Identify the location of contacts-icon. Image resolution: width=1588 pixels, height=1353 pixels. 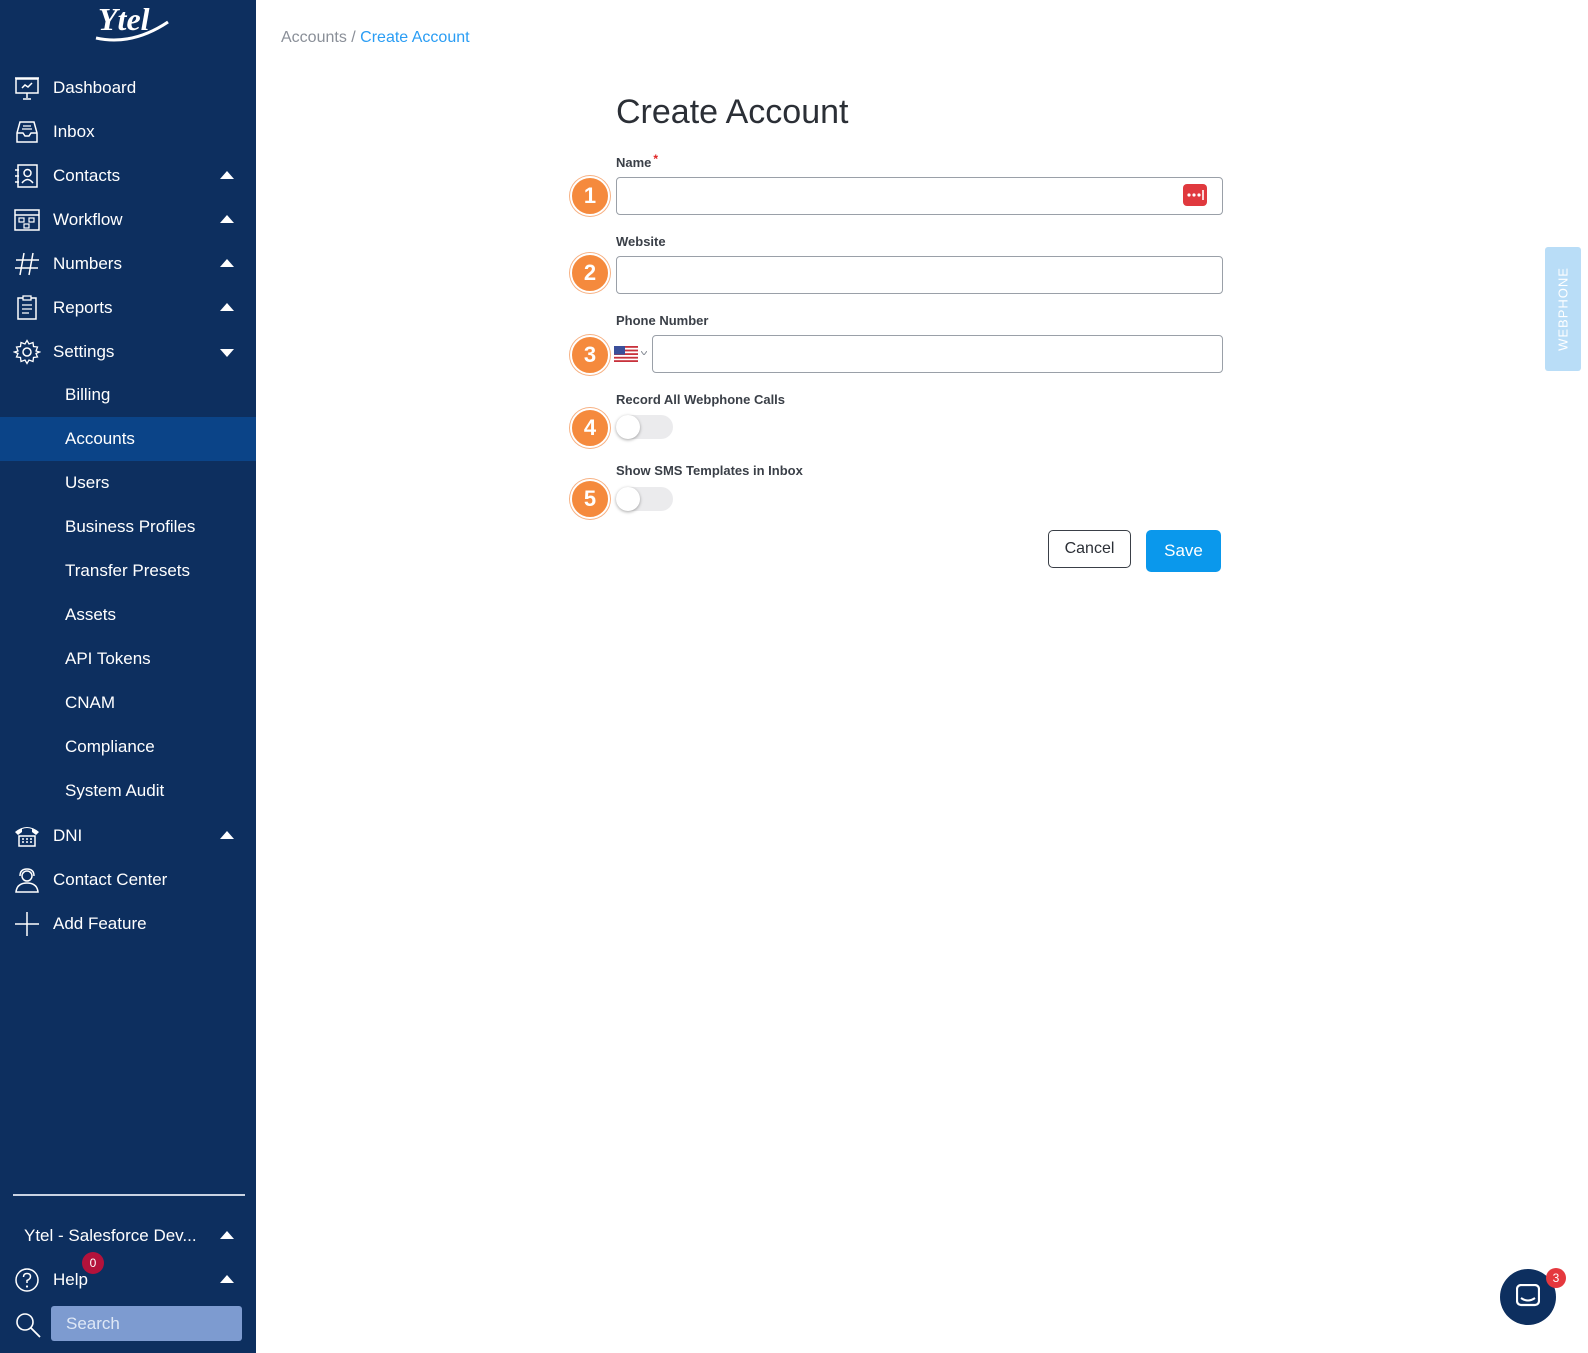
(26, 176).